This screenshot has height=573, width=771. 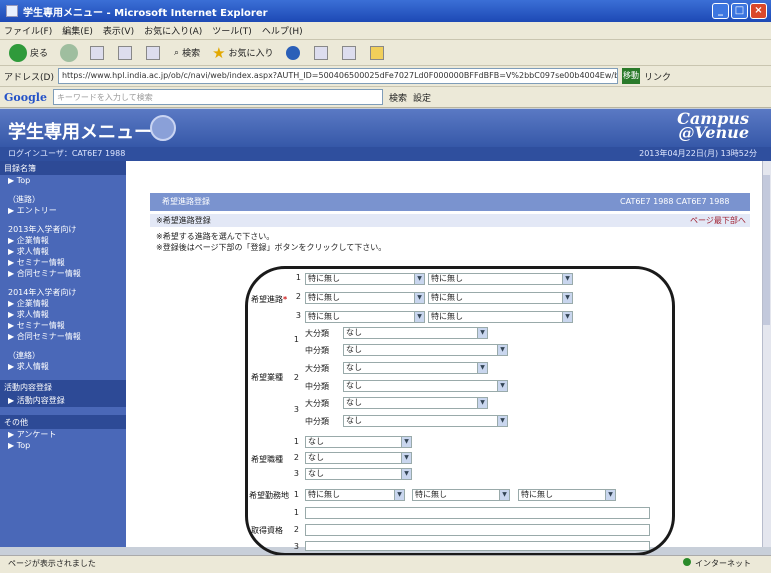 I want to click on print-button, so click(x=350, y=53).